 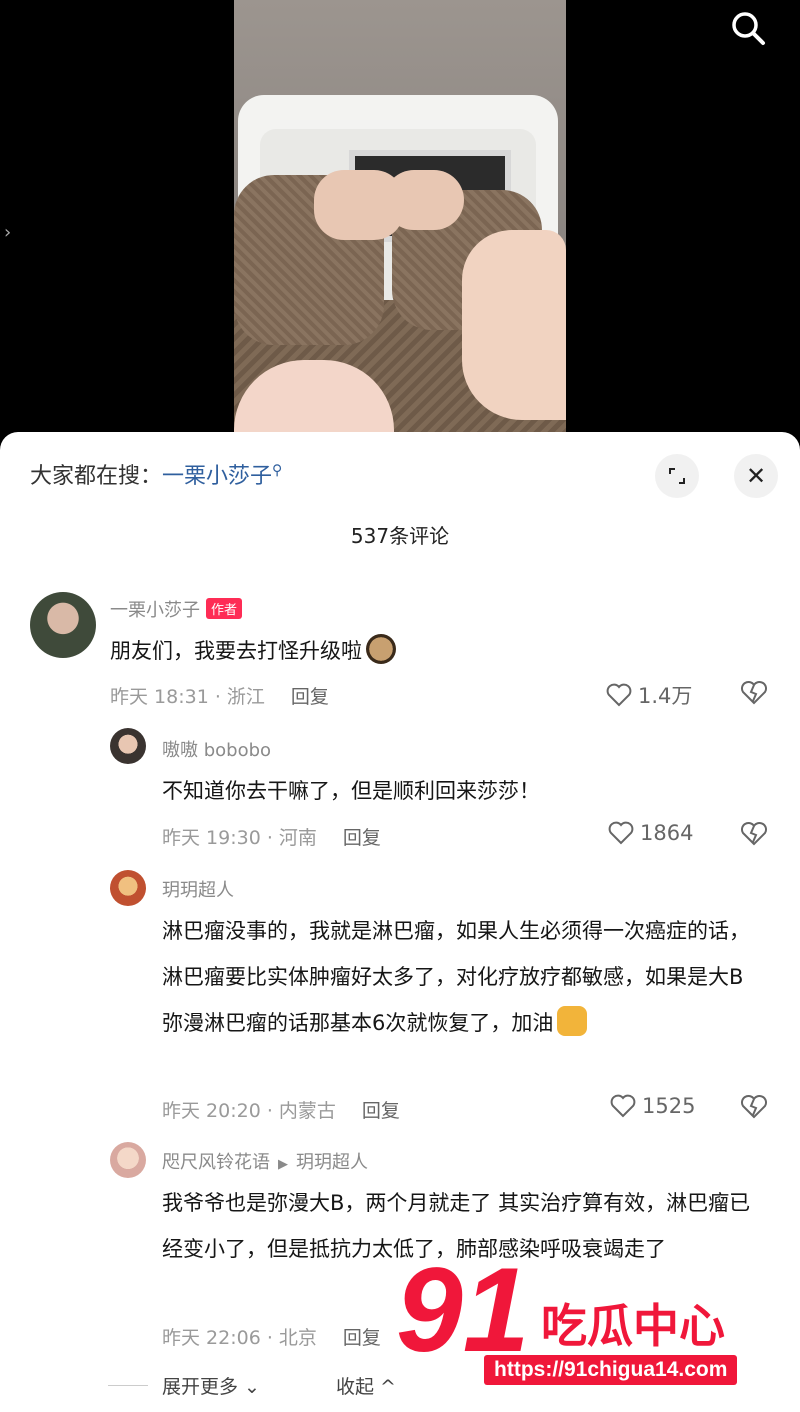 I want to click on comment-meta: 昨天 22:06 · 北京 回复, so click(x=271, y=1338).